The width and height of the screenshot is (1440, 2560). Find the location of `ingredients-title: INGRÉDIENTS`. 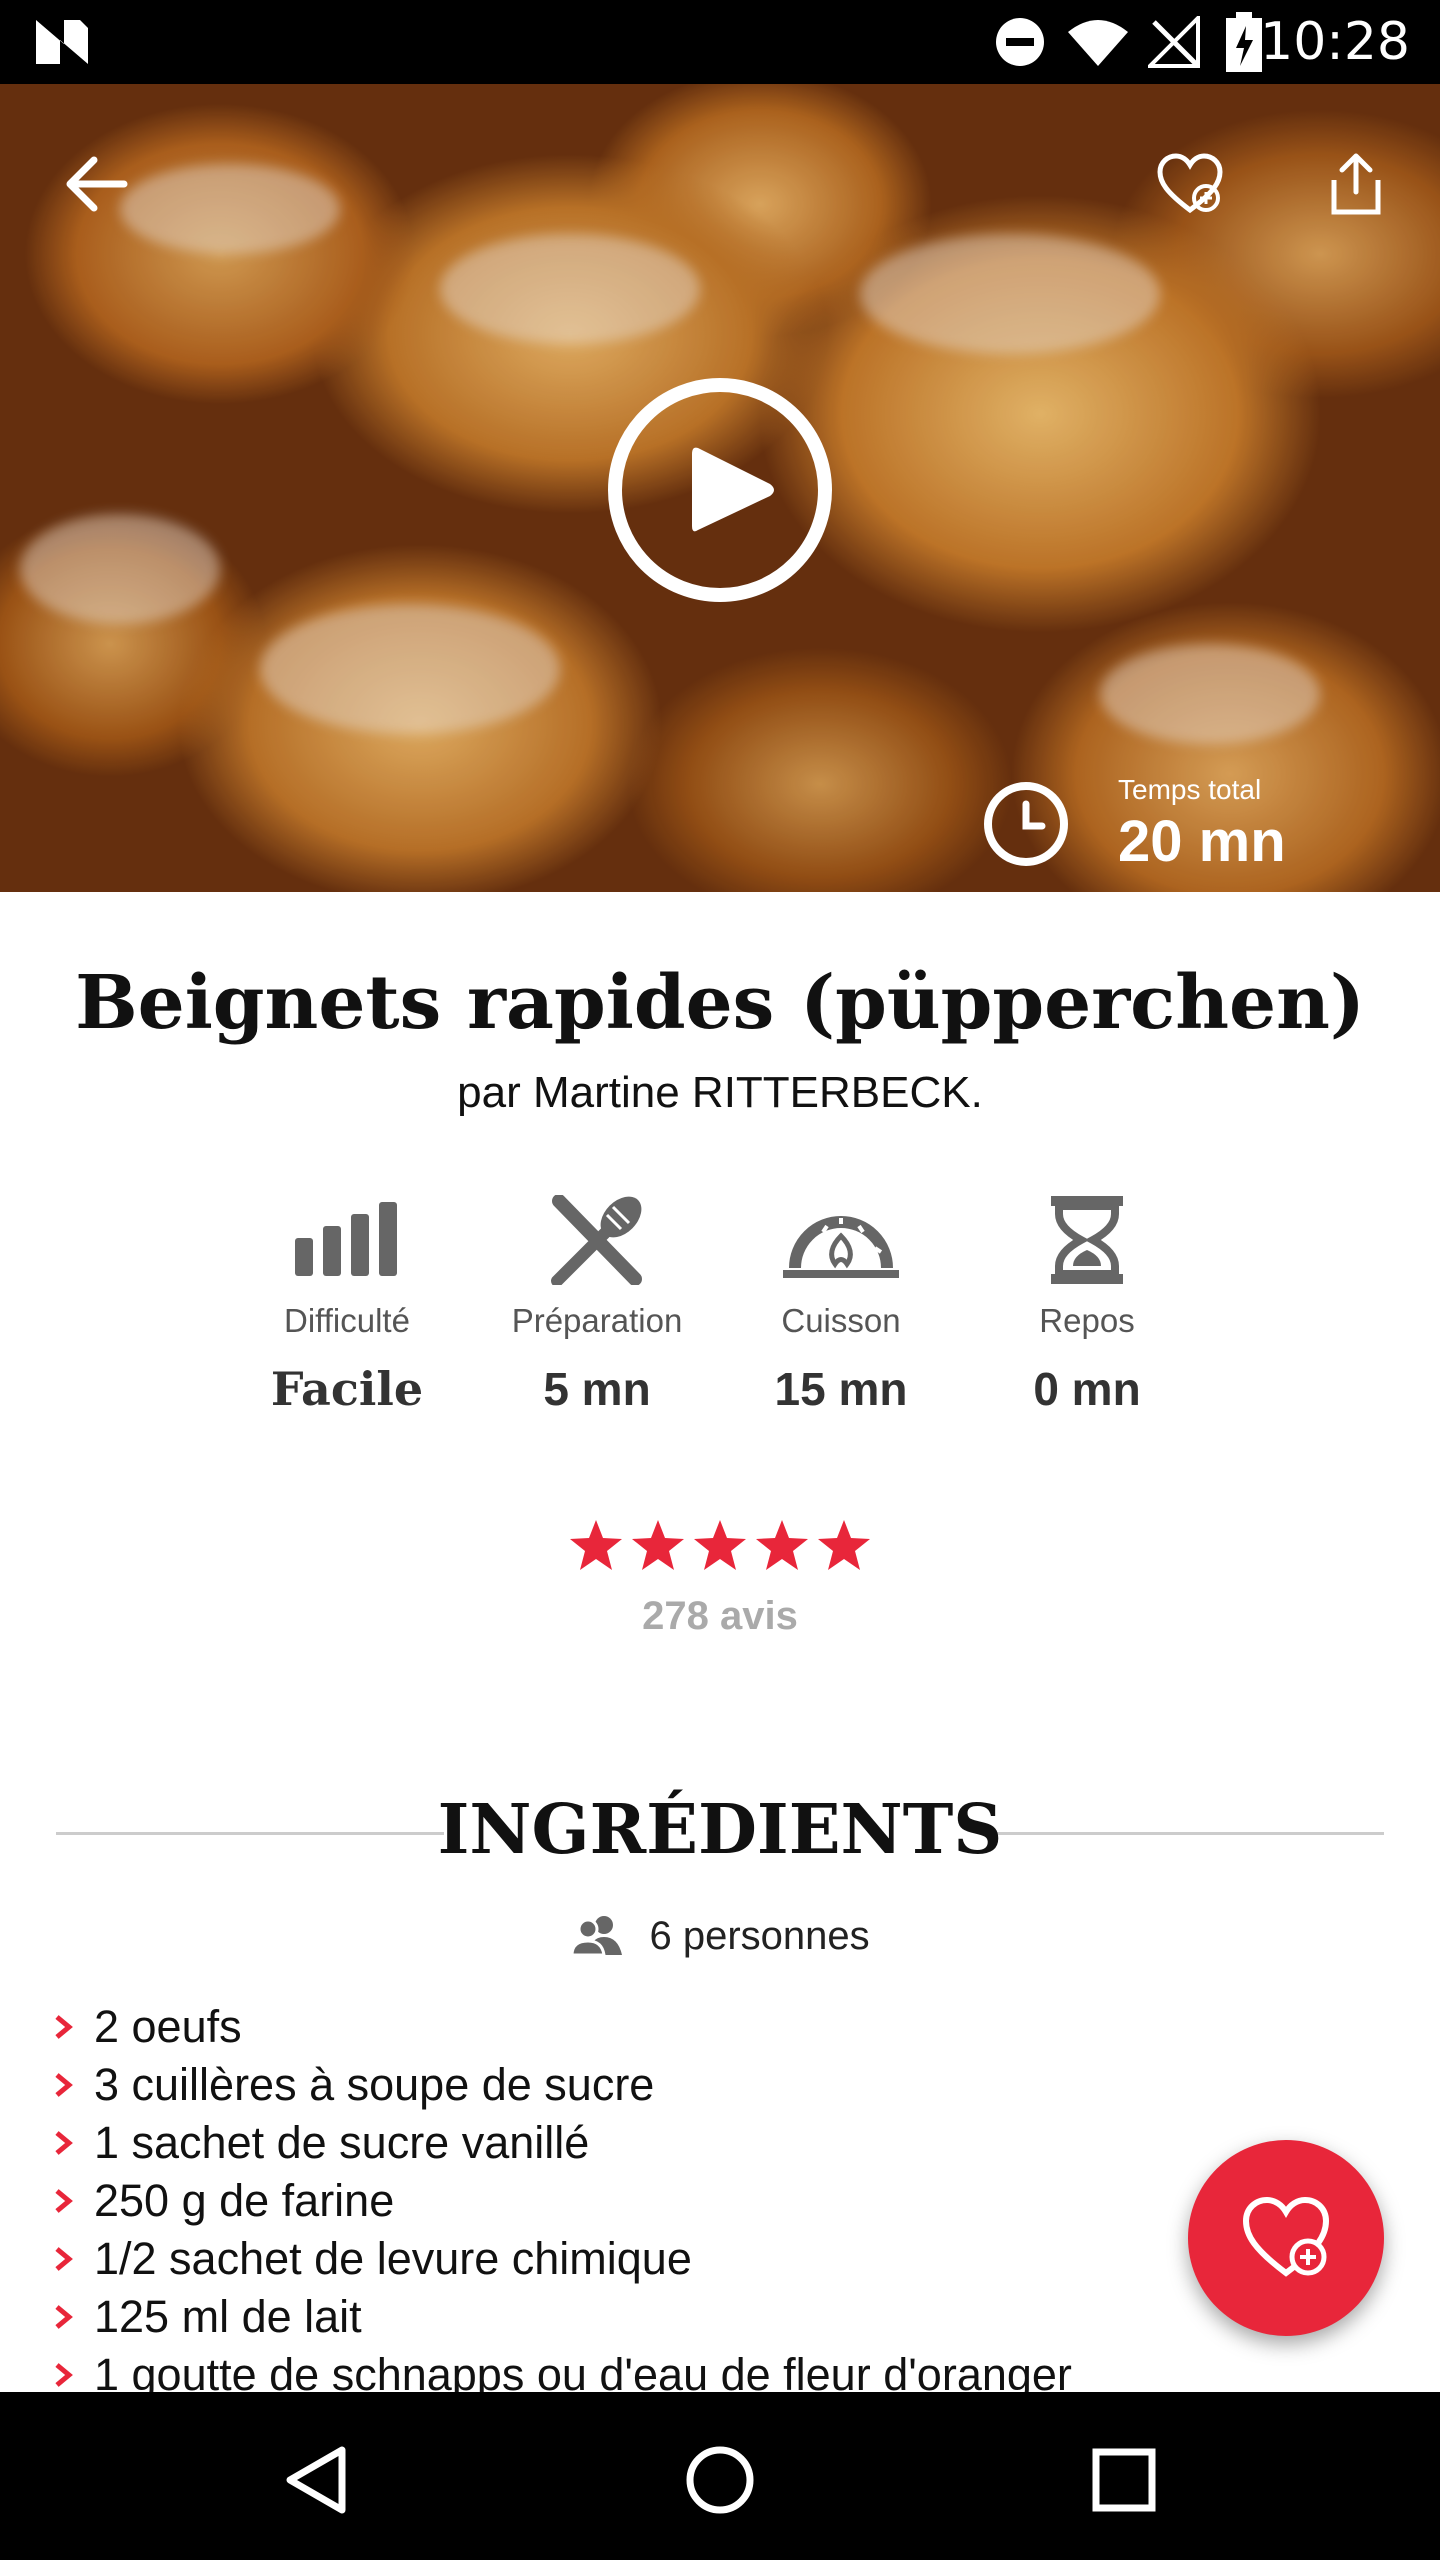

ingredients-title: INGRÉDIENTS is located at coordinates (720, 1830).